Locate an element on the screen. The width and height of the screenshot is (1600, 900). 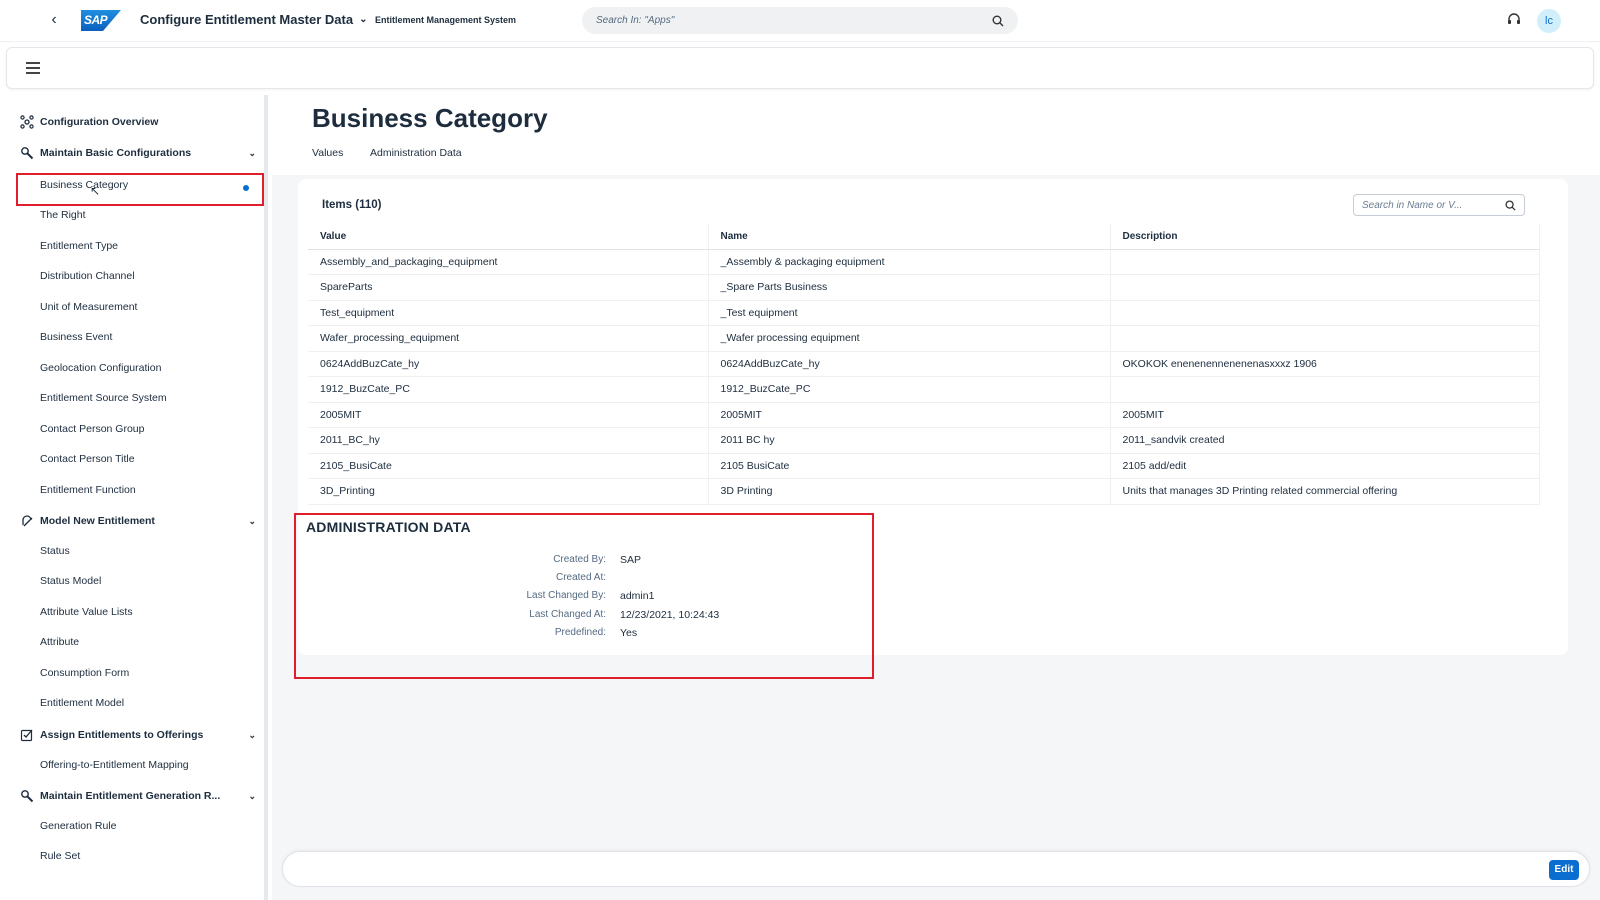
table-row: 2011_BC_hy 2011 BC hy 2011_sandvik created is located at coordinates (924, 440).